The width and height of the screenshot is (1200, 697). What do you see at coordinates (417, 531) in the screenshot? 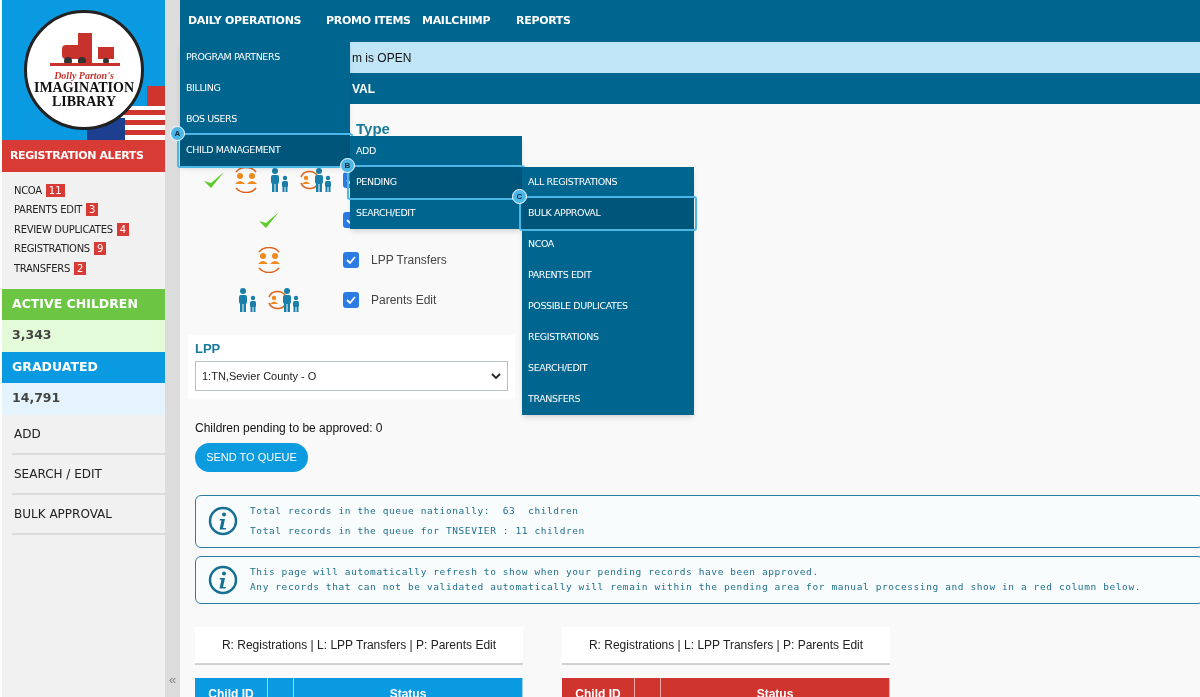
I see `info-text: Total records in the queue for TNSEVIER : 11 children` at bounding box center [417, 531].